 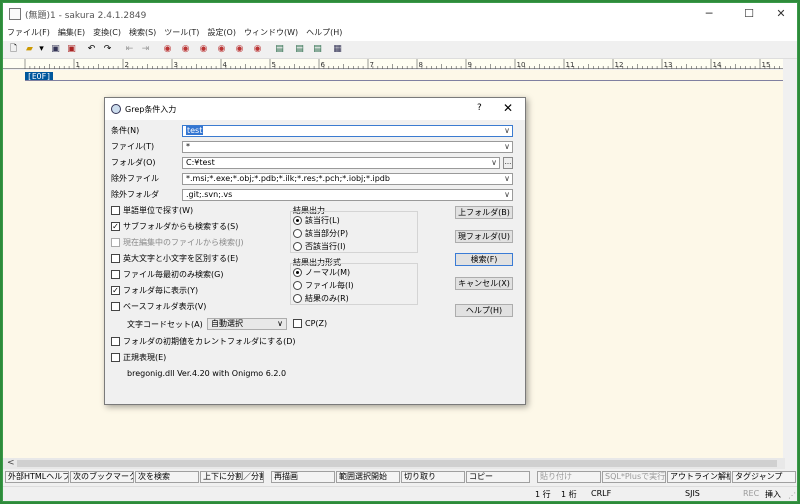 What do you see at coordinates (508, 108) in the screenshot?
I see `dialog-close-icon: ✕` at bounding box center [508, 108].